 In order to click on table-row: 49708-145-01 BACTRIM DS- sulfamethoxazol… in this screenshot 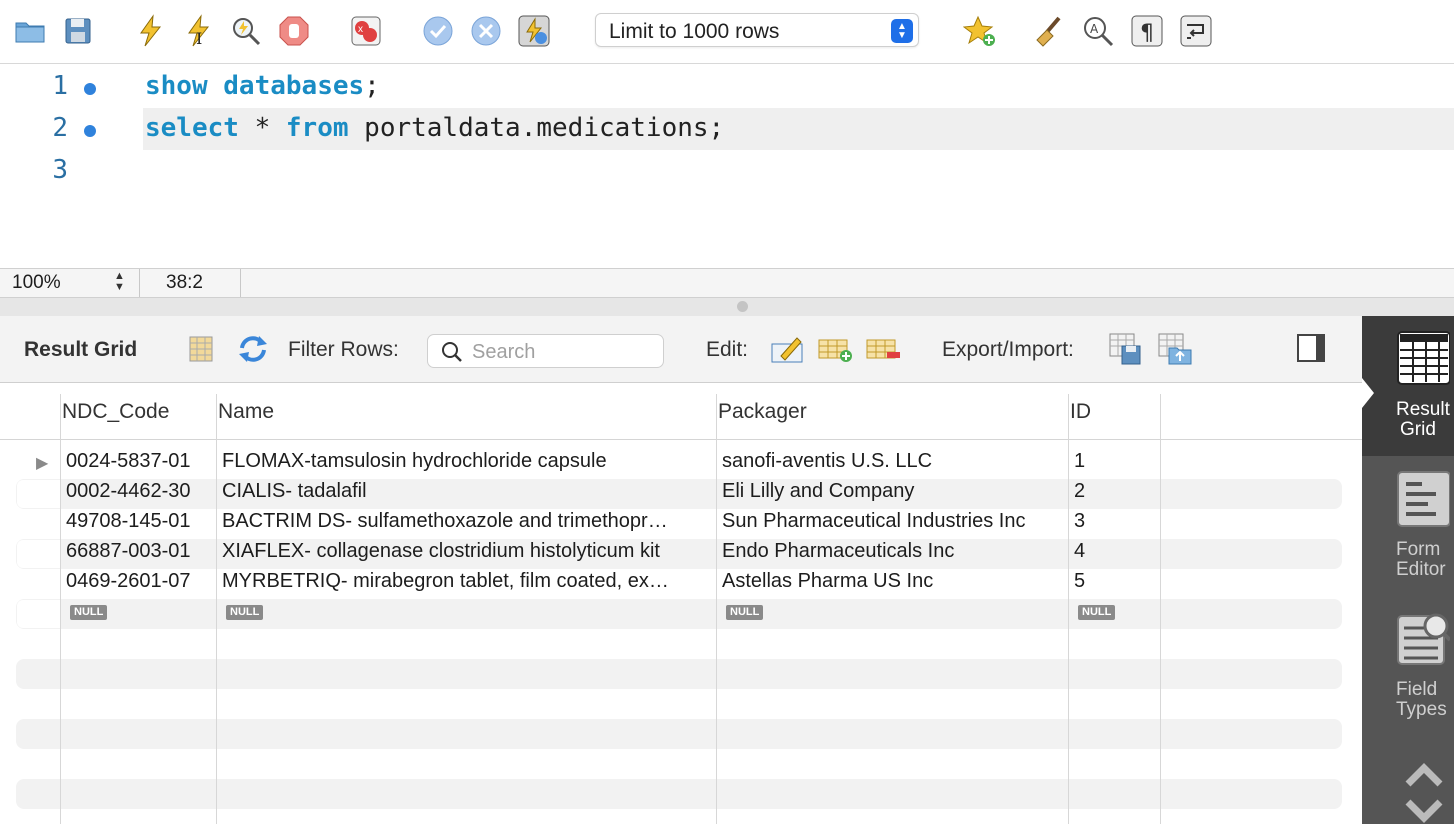, I will do `click(681, 522)`.